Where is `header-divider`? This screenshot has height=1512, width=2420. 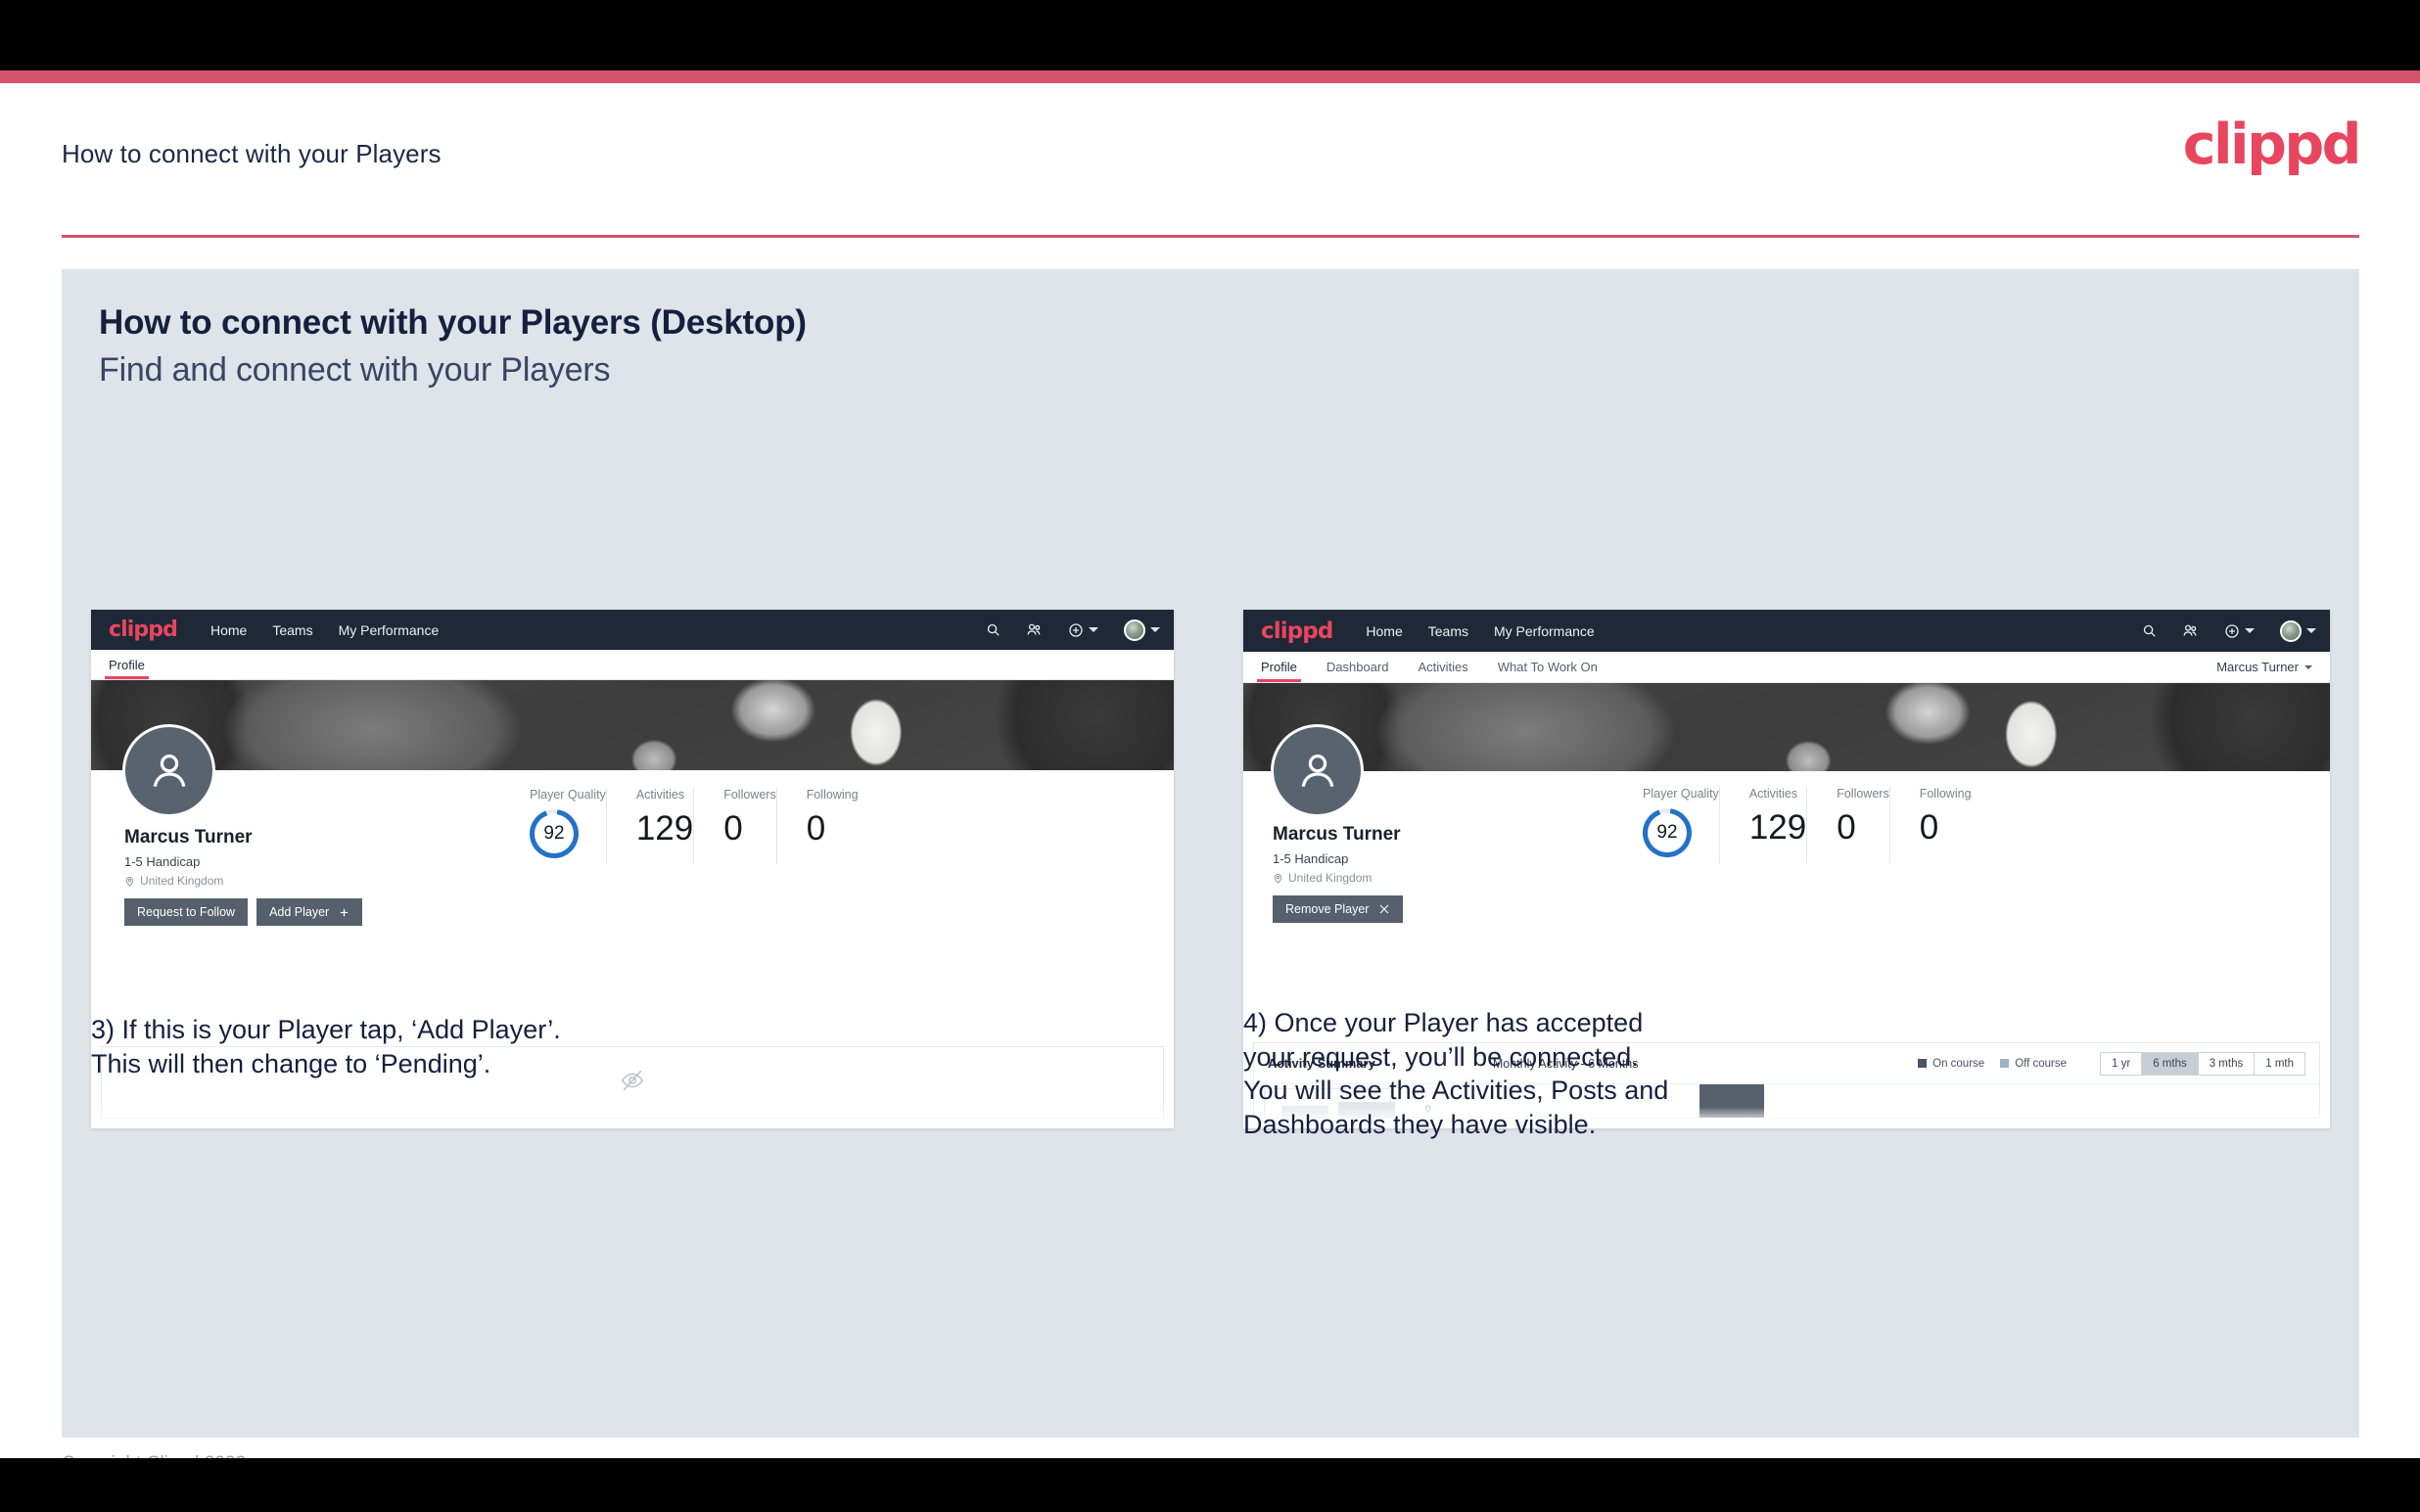
header-divider is located at coordinates (1210, 236).